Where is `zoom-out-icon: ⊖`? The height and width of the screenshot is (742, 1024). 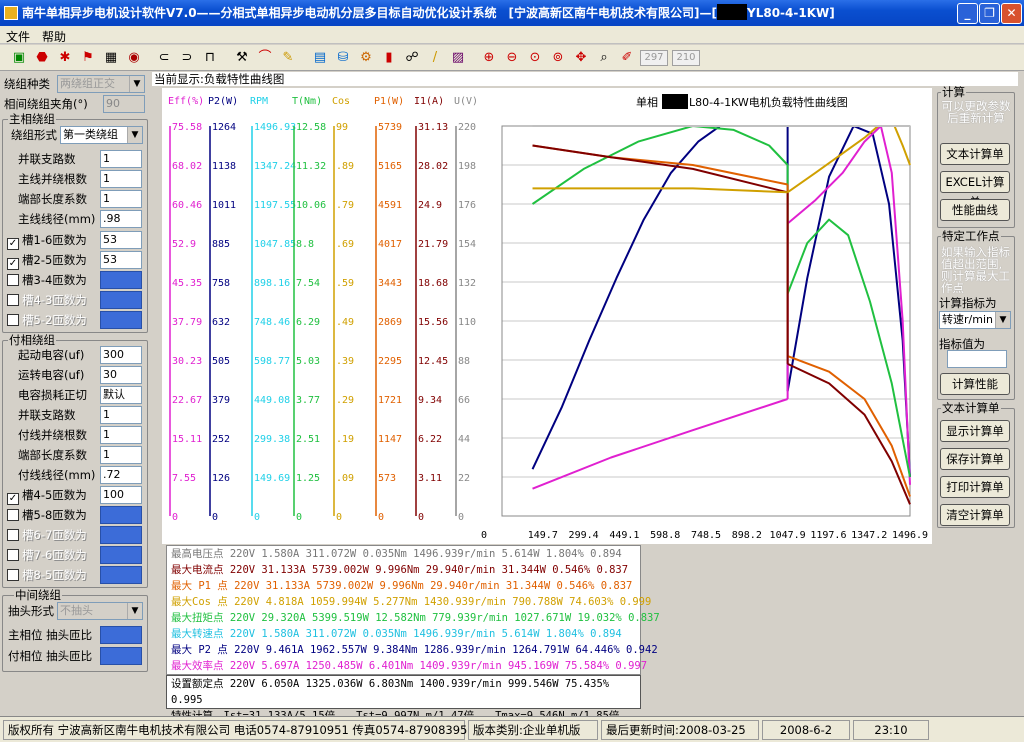 zoom-out-icon: ⊖ is located at coordinates (512, 58).